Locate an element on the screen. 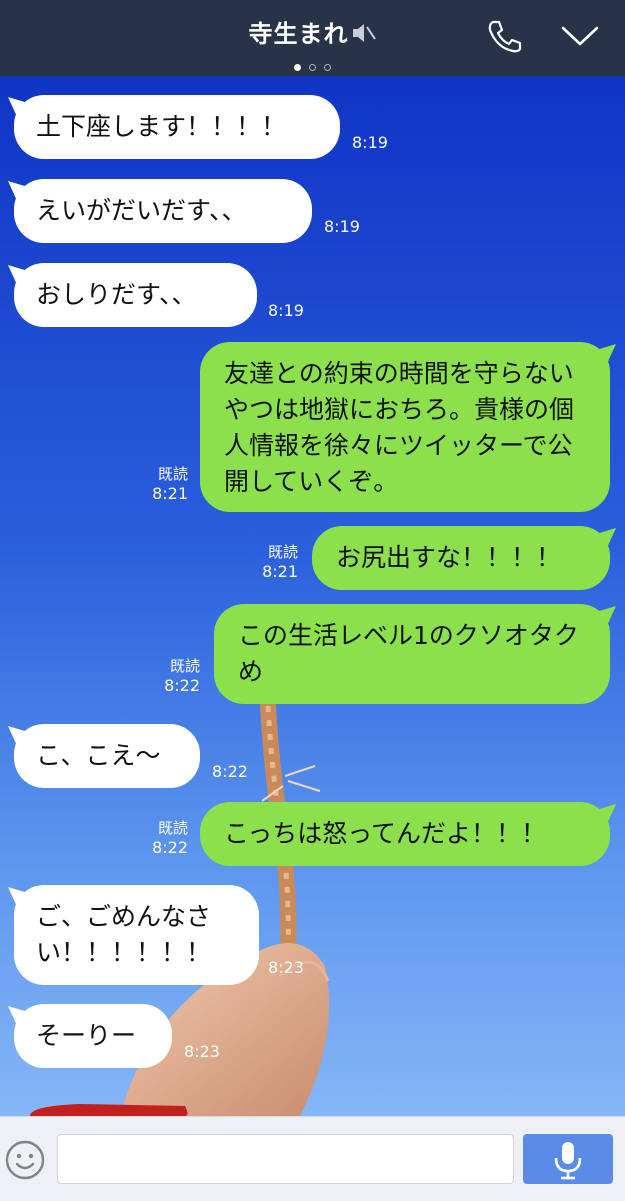  incoming-message-bubble: 土下座します！！！！ is located at coordinates (177, 127).